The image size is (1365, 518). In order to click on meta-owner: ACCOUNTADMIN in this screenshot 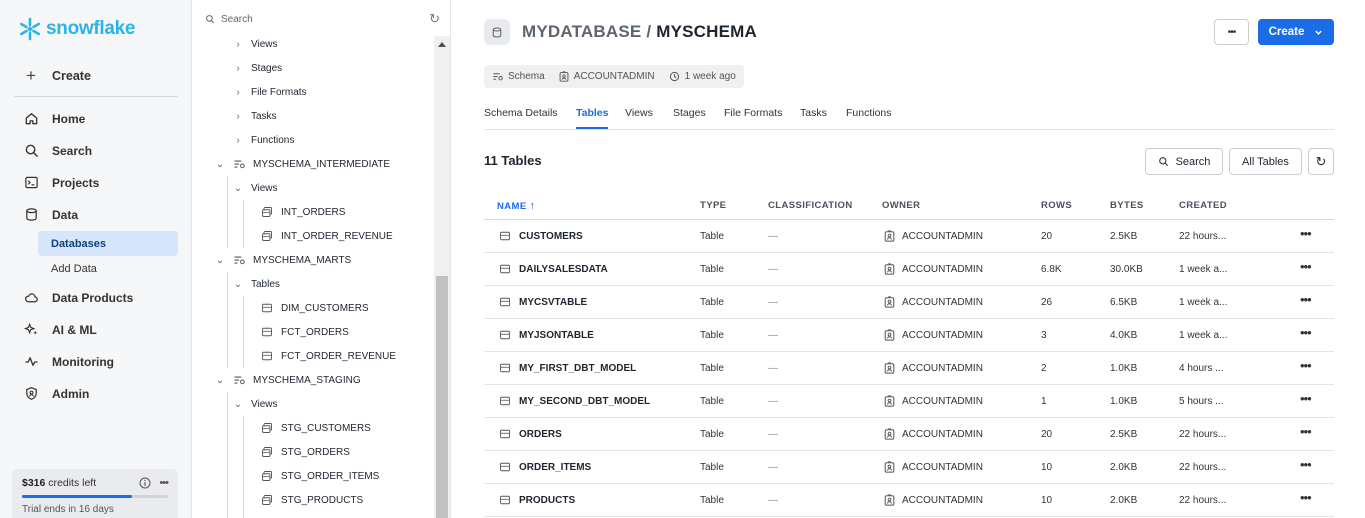, I will do `click(607, 76)`.